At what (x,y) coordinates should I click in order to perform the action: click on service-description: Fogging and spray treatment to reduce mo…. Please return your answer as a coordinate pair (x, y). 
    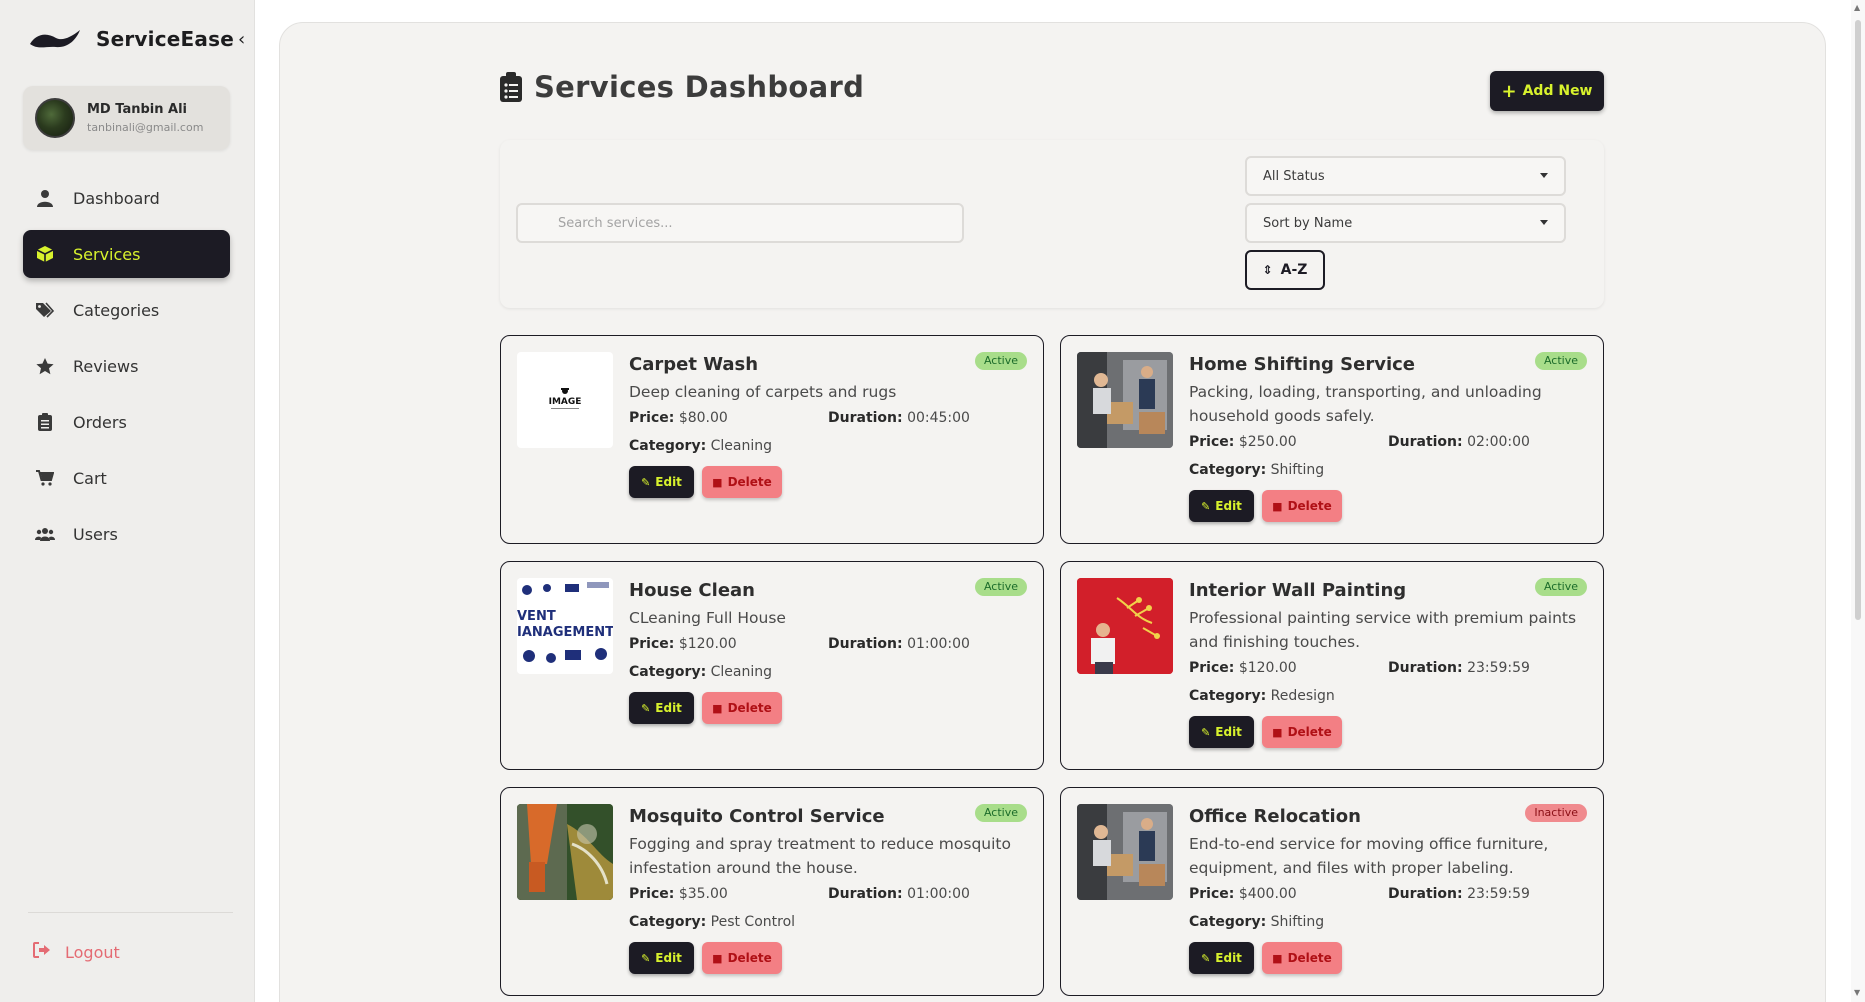
    Looking at the image, I should click on (820, 856).